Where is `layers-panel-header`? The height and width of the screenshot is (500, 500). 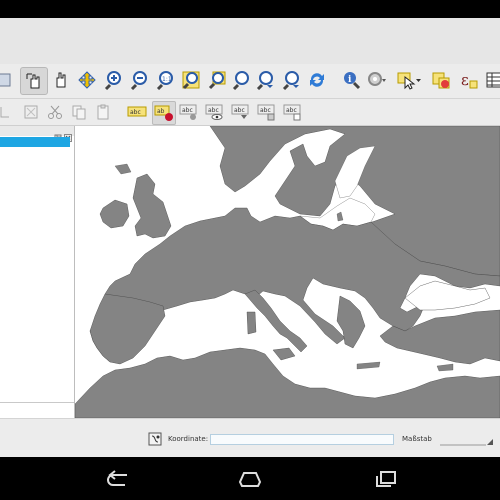
layers-panel-header is located at coordinates (37, 134).